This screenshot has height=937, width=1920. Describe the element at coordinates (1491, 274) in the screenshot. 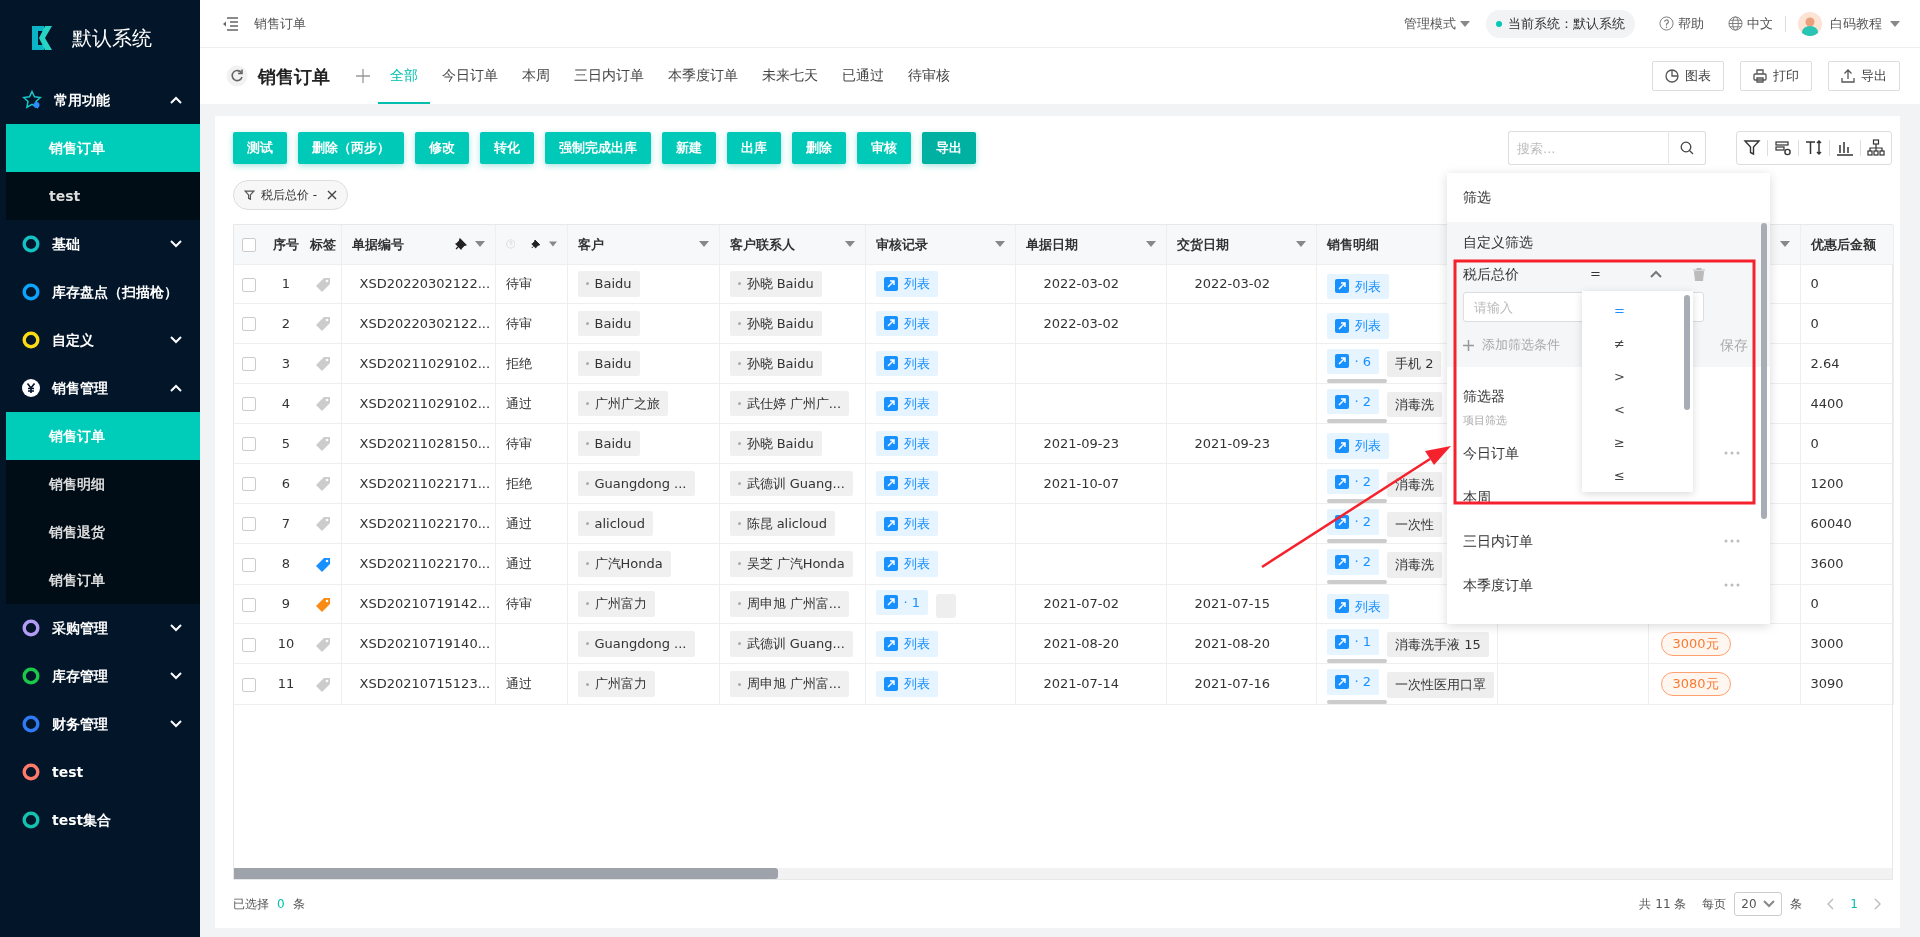

I see `field-label: 税后总价` at that location.